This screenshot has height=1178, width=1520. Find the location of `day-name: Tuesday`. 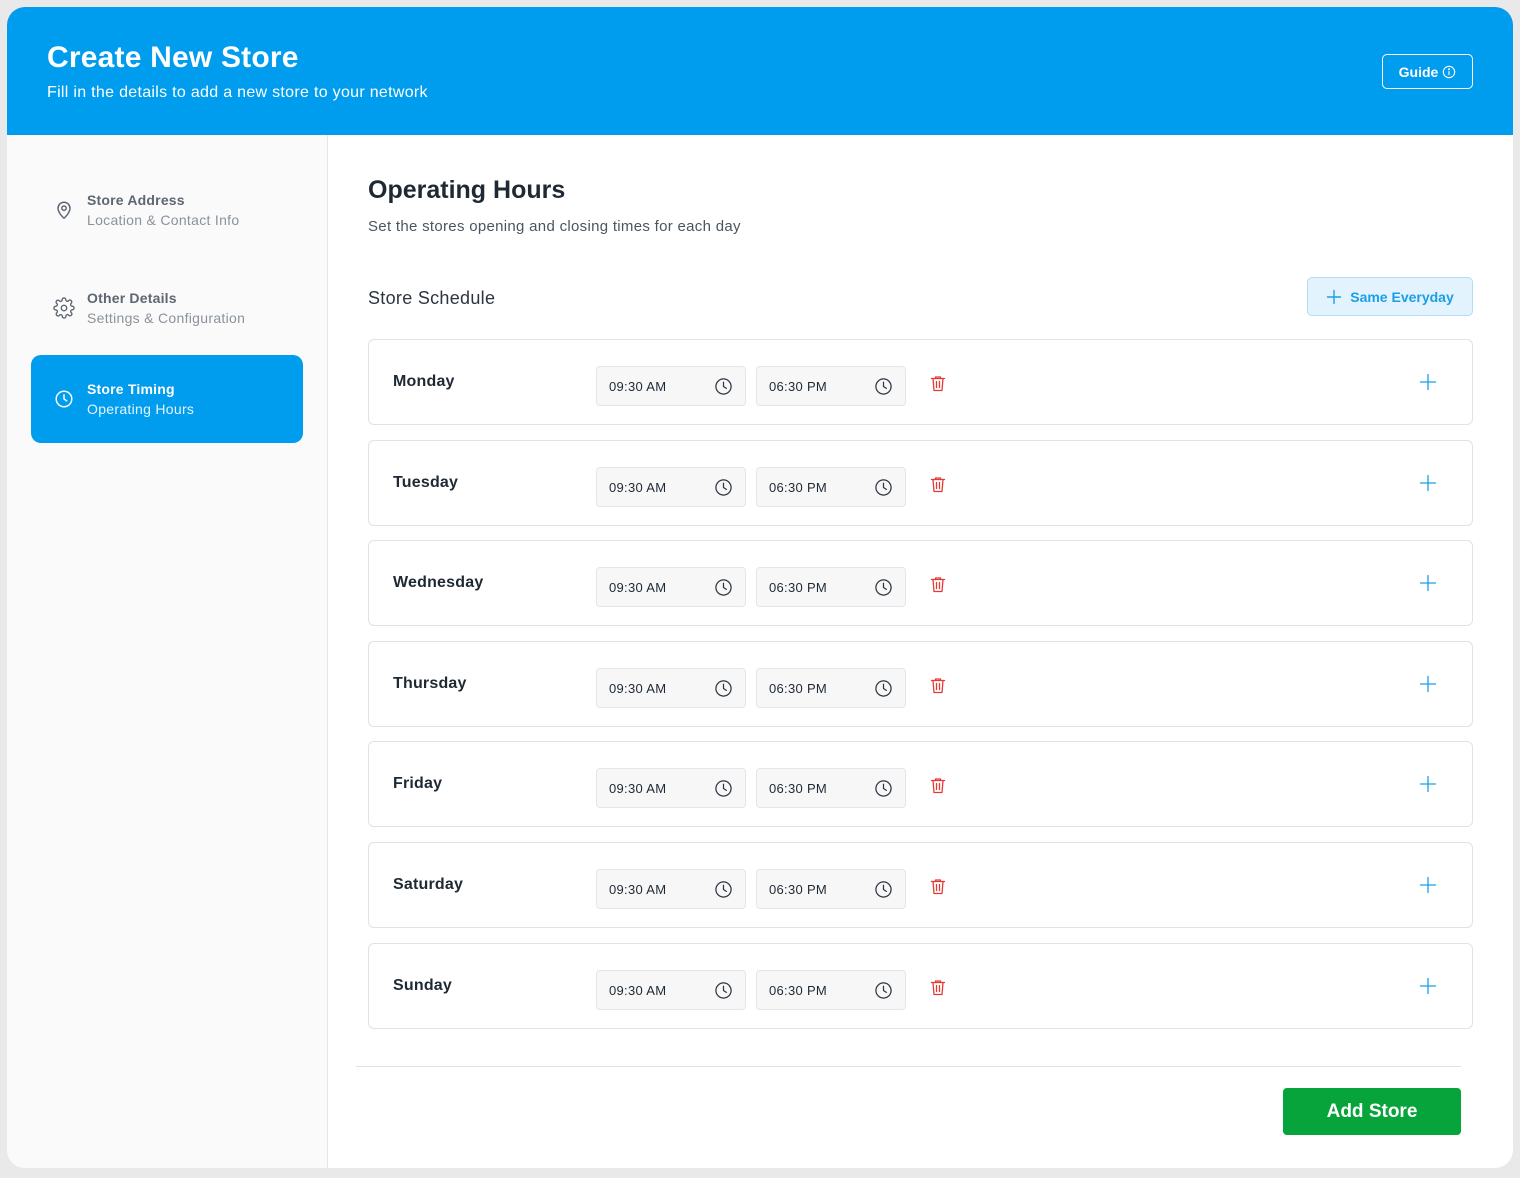

day-name: Tuesday is located at coordinates (426, 482).